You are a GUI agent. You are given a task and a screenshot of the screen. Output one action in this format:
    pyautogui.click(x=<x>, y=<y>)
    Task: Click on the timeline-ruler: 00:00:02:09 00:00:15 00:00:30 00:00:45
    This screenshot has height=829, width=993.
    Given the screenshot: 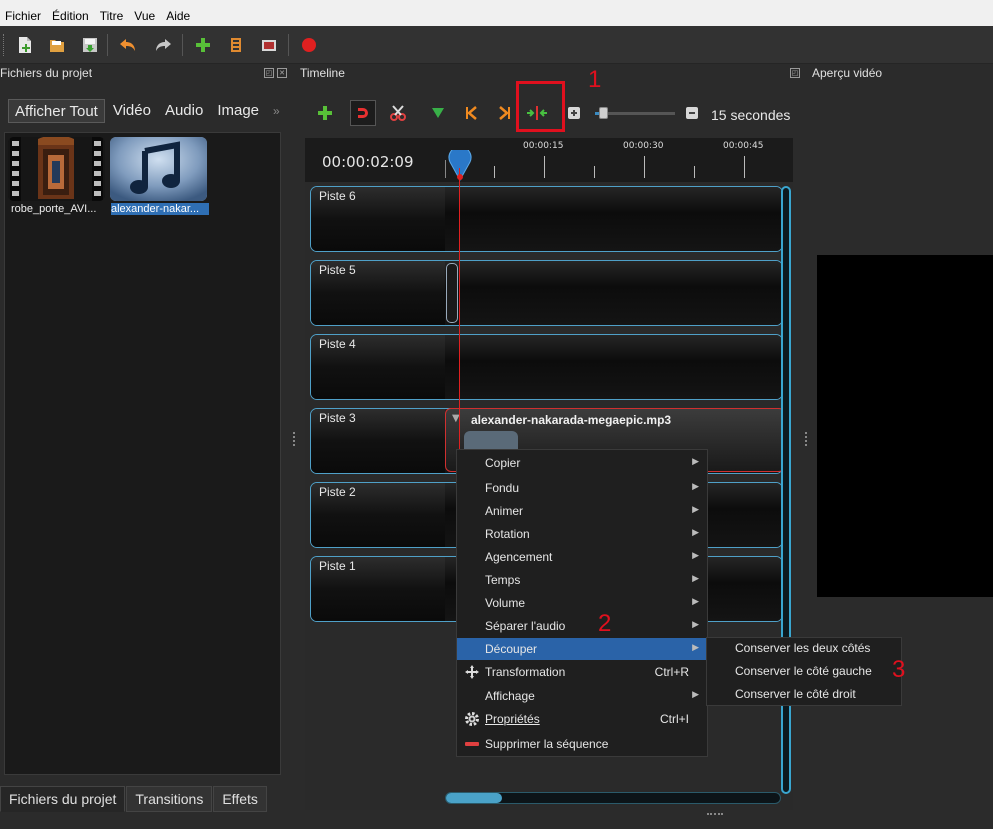 What is the action you would take?
    pyautogui.click(x=549, y=160)
    